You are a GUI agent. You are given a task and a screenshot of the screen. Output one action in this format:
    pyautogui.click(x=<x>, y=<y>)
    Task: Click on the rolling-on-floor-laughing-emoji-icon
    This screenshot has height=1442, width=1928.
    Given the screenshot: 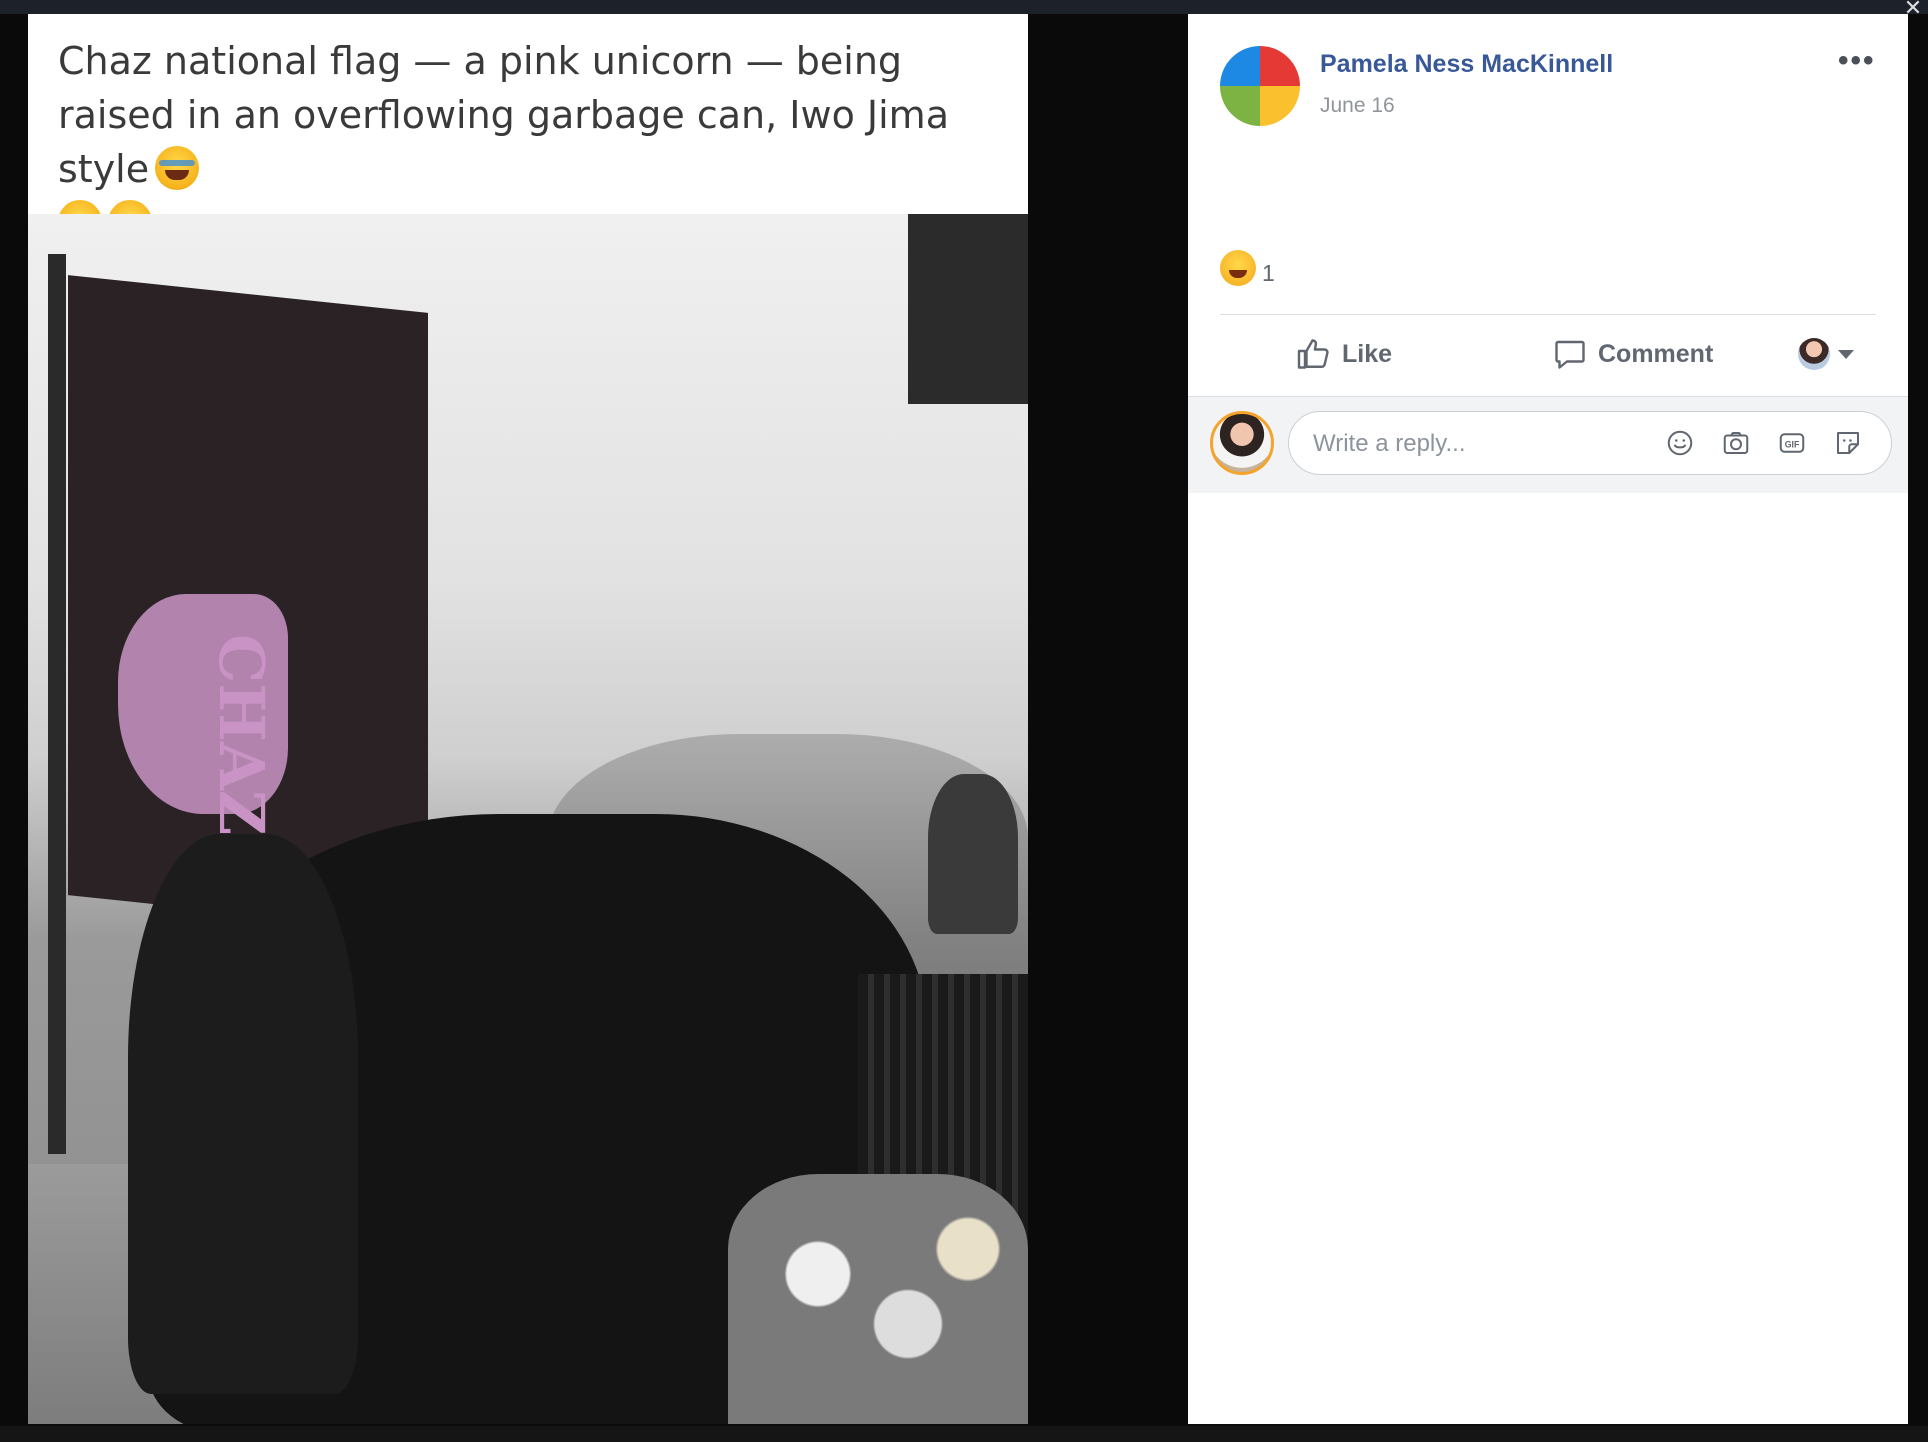 What is the action you would take?
    pyautogui.click(x=177, y=168)
    